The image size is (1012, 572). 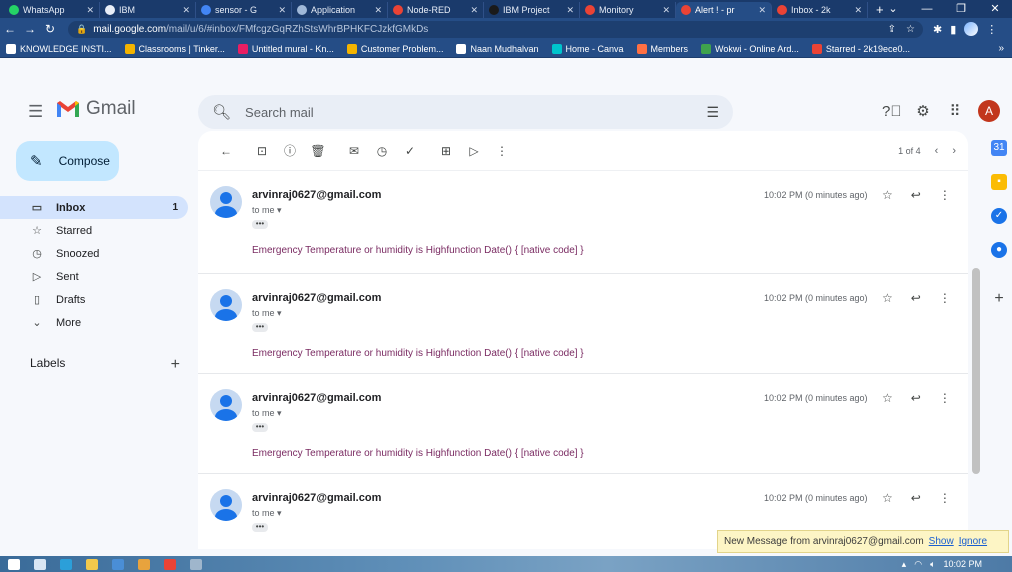 What do you see at coordinates (94, 230) in the screenshot?
I see `sidebar-item-starred: ☆ Starred` at bounding box center [94, 230].